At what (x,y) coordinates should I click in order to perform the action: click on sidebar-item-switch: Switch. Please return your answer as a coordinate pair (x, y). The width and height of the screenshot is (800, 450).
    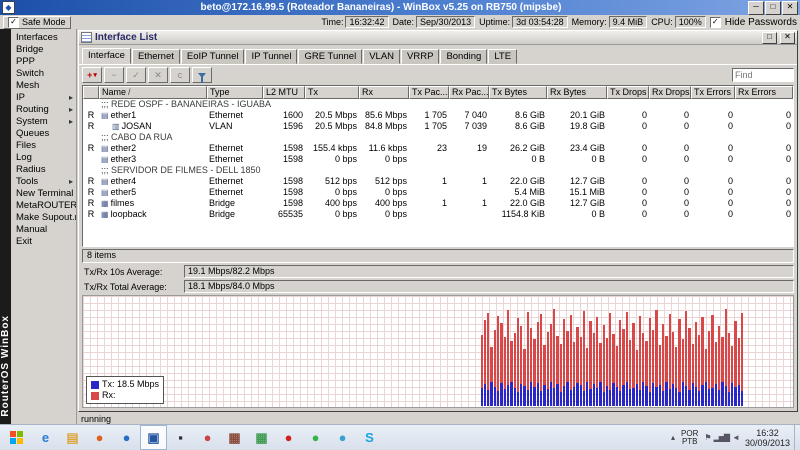
    Looking at the image, I should click on (43, 74).